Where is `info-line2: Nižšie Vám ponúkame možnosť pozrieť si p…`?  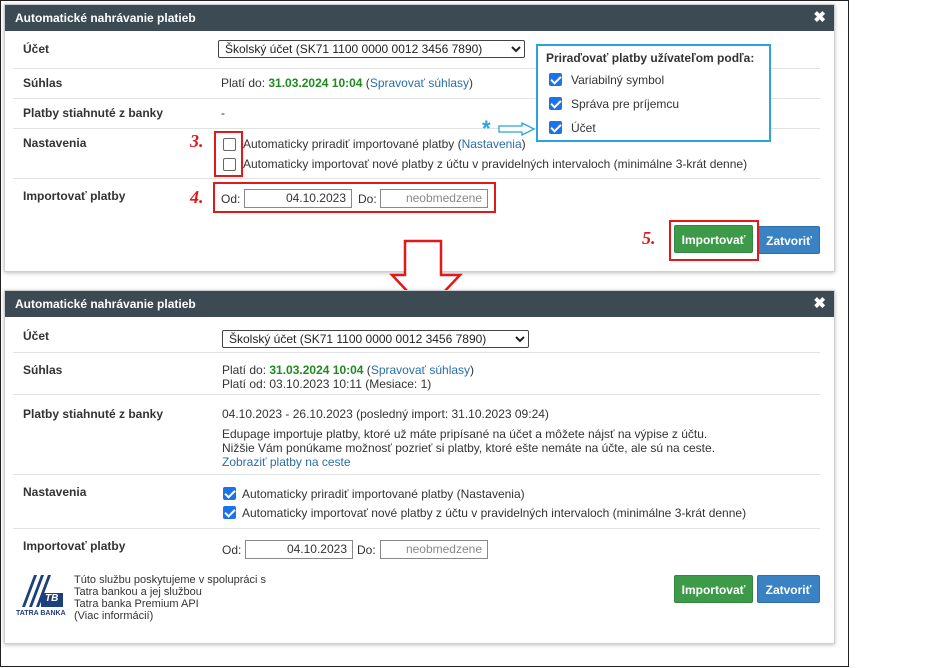 info-line2: Nižšie Vám ponúkame možnosť pozrieť si p… is located at coordinates (469, 448).